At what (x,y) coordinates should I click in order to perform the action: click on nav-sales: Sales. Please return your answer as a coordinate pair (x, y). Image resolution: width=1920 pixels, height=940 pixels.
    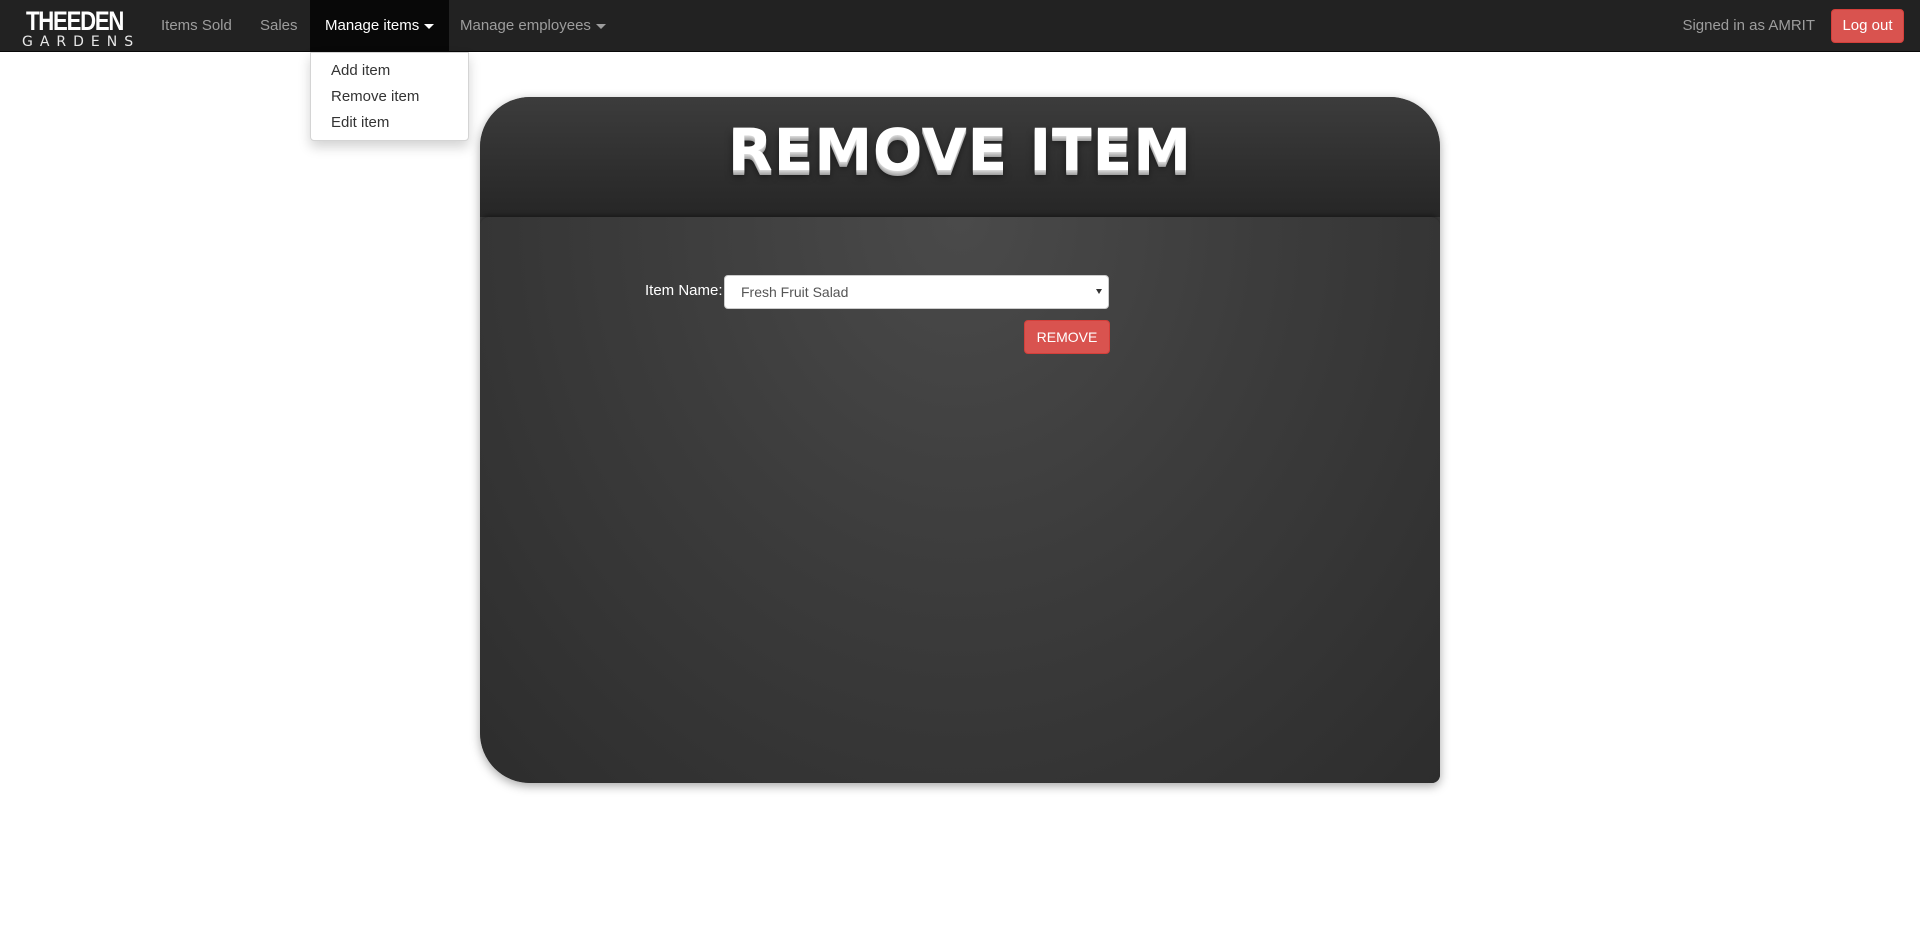
    Looking at the image, I should click on (279, 25).